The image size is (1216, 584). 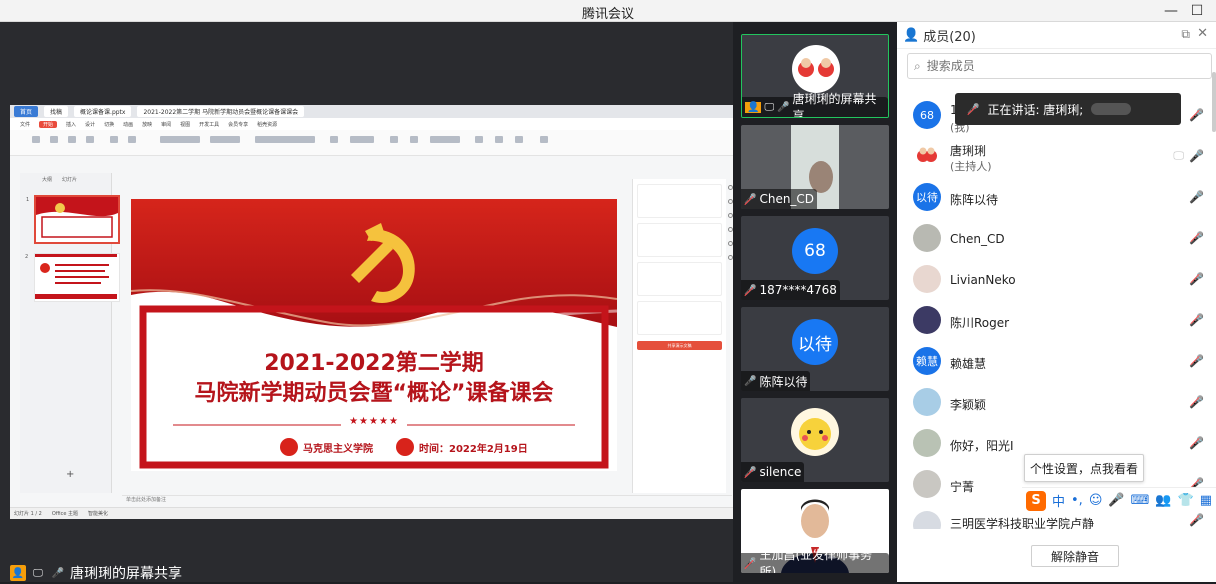 I want to click on doc-menu-item: 设计, so click(x=90, y=124).